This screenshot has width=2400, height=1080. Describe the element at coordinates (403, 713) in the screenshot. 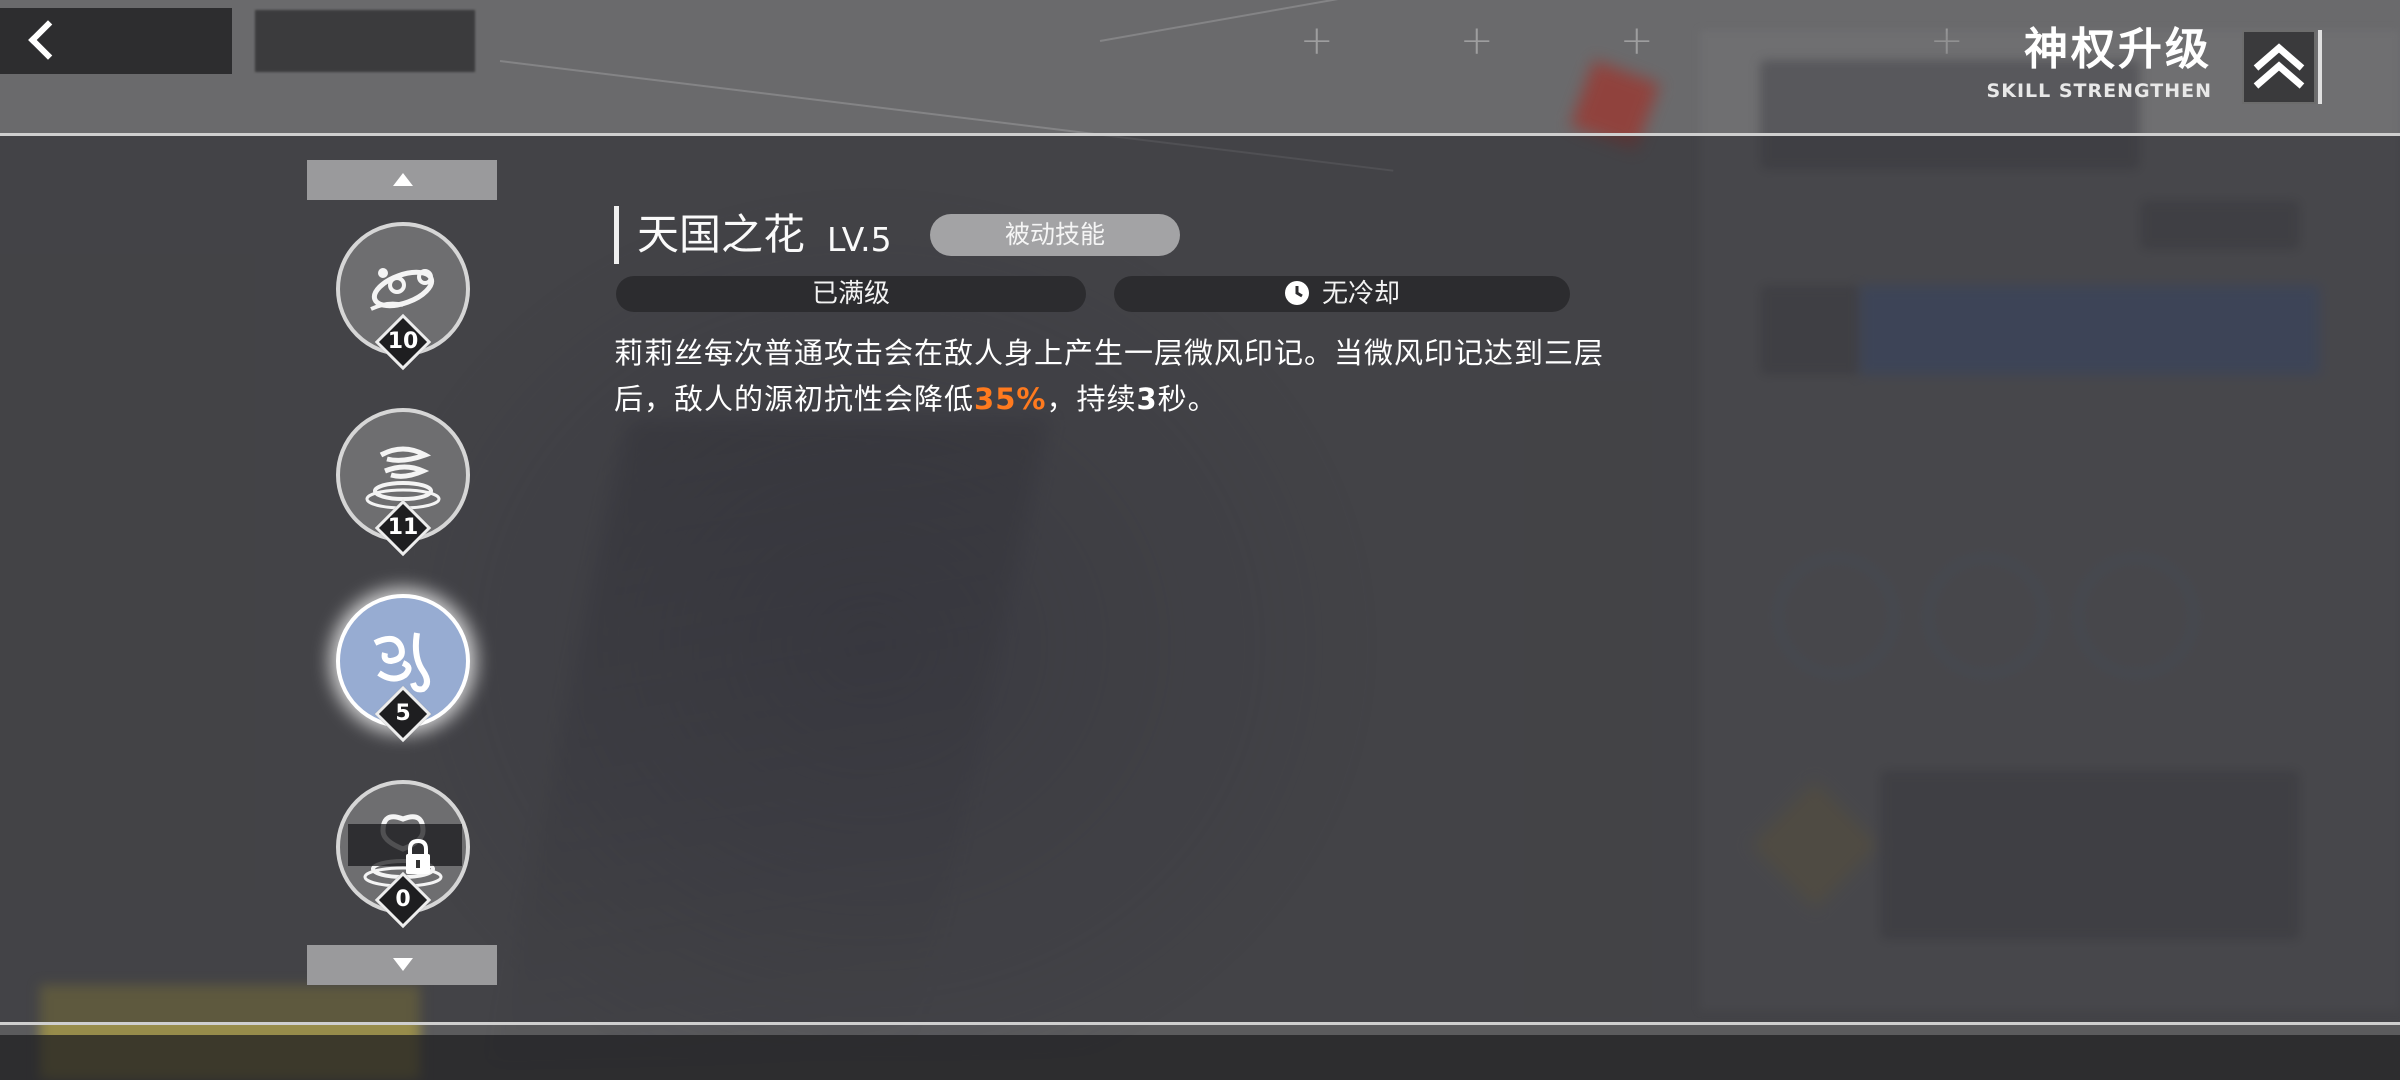

I see `skill-level-value: 5` at that location.